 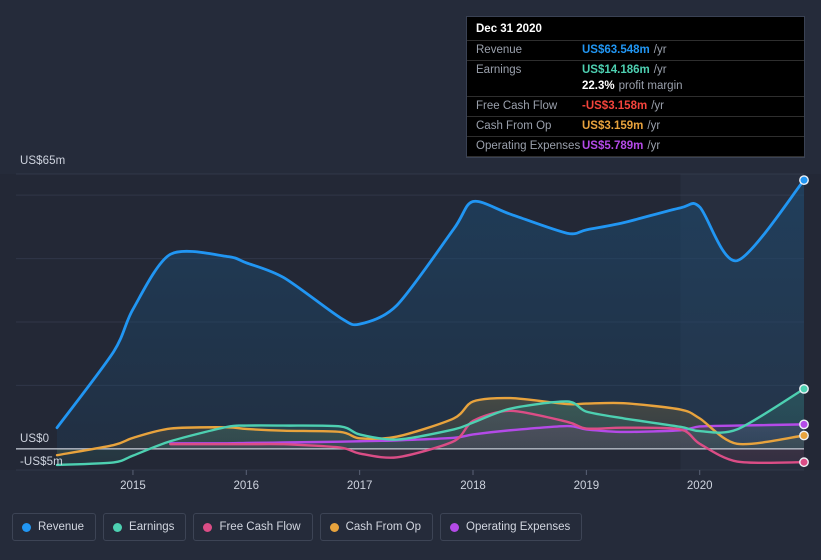 What do you see at coordinates (804, 435) in the screenshot?
I see `endpoint-marker-cash-from-op` at bounding box center [804, 435].